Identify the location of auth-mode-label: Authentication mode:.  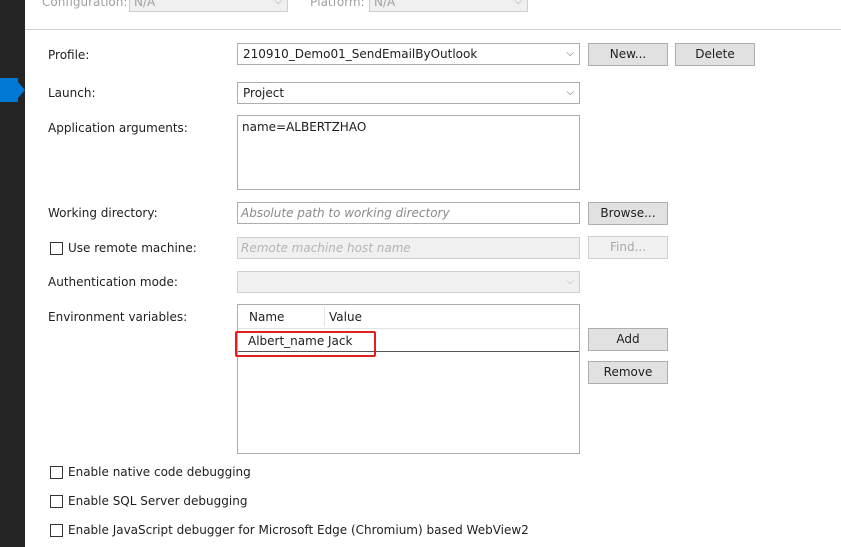
(113, 282).